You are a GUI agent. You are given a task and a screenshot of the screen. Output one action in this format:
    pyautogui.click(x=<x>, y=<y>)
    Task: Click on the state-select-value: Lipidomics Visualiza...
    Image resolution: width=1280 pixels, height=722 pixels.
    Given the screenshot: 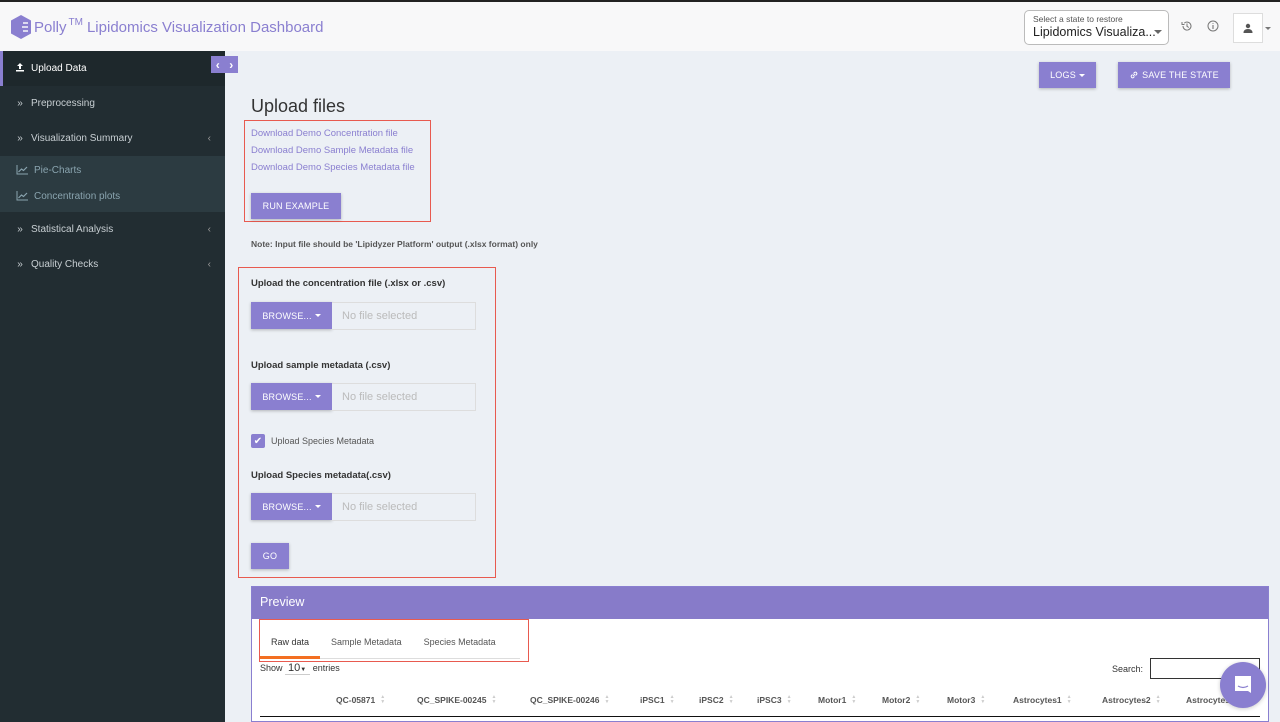 What is the action you would take?
    pyautogui.click(x=1094, y=32)
    